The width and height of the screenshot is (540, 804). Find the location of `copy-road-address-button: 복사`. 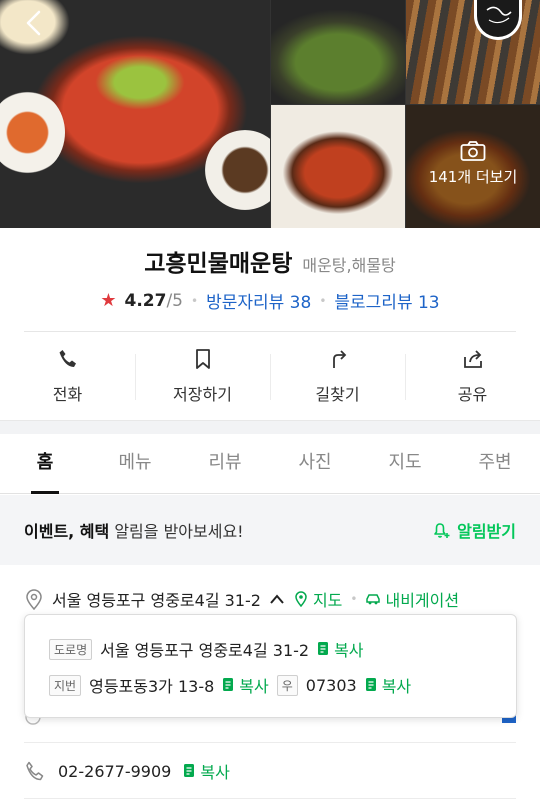

copy-road-address-button: 복사 is located at coordinates (340, 649).